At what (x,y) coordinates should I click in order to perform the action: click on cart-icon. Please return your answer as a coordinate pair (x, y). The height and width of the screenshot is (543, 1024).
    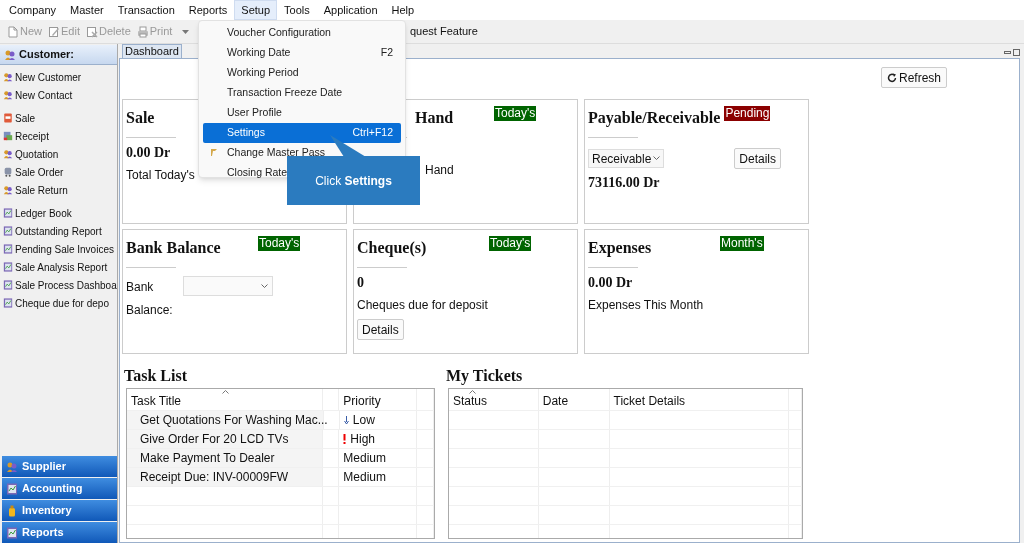
    Looking at the image, I should click on (8, 172).